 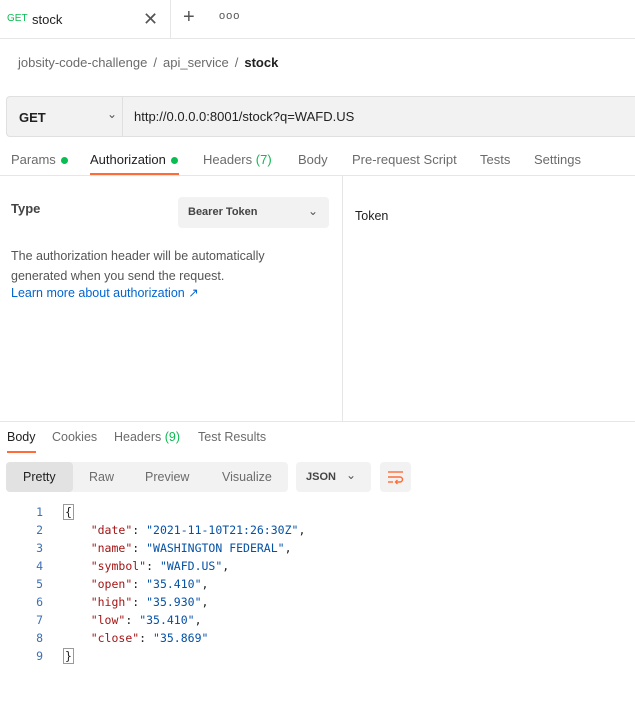 I want to click on tab-prerequest-script: Pre-request Script, so click(x=404, y=159).